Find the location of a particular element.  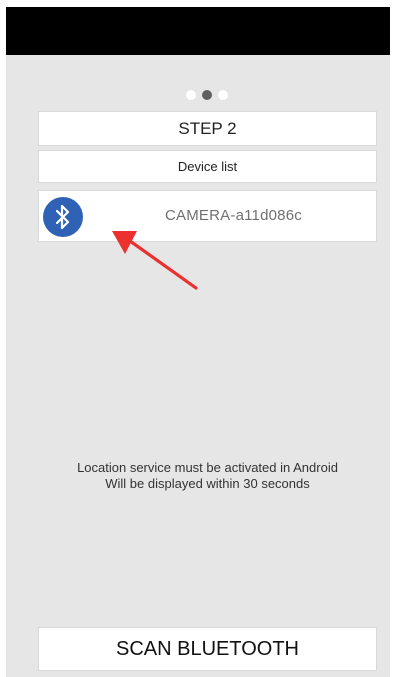

device-list-title: Device list is located at coordinates (207, 166).